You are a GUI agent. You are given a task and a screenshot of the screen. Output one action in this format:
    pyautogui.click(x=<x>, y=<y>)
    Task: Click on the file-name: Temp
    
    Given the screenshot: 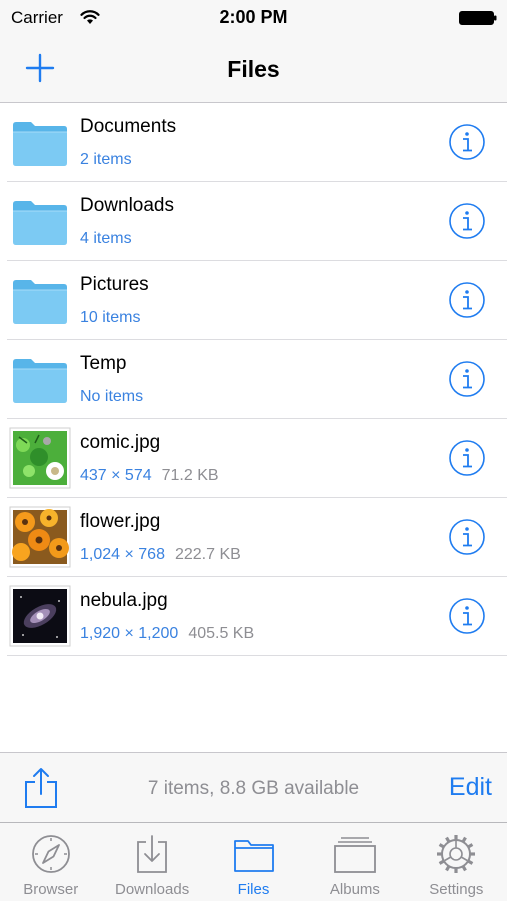 What is the action you would take?
    pyautogui.click(x=103, y=363)
    